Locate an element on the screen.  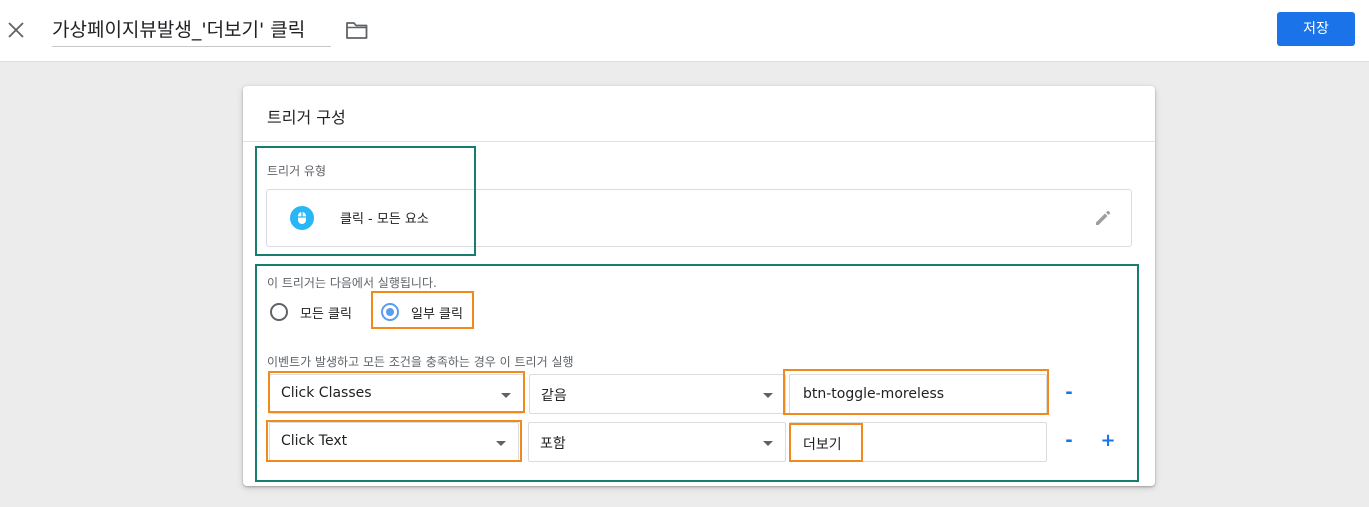
condition-1-remove-button: - is located at coordinates (1069, 393).